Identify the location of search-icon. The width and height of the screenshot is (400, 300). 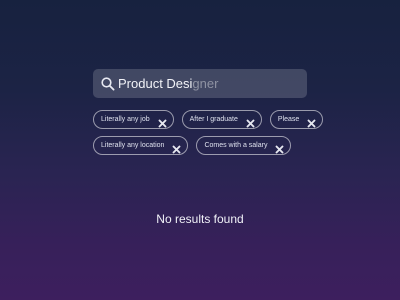
(108, 84).